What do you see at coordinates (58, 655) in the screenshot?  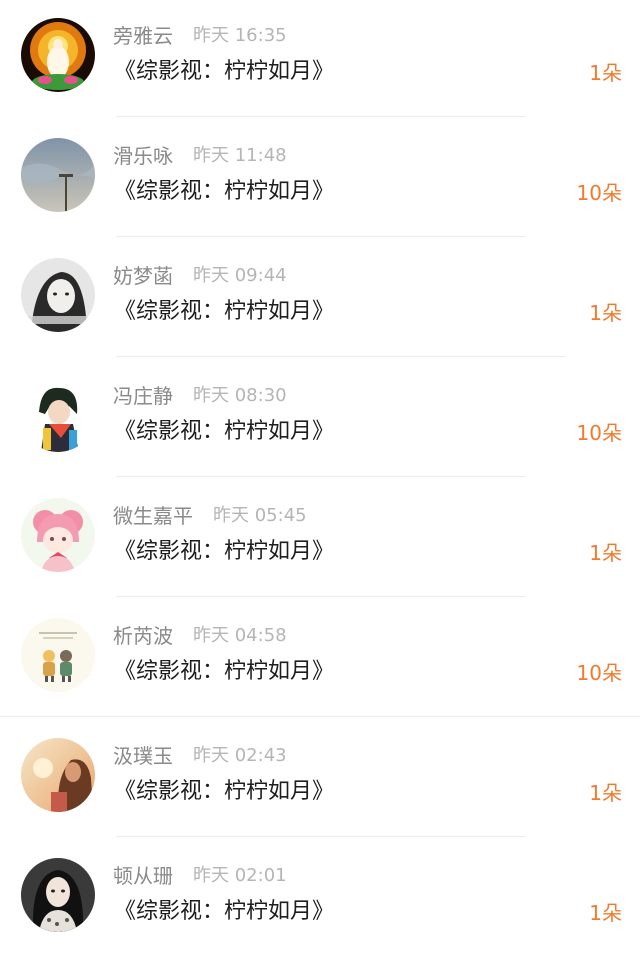 I see `cartoon-kids-avatar-icon` at bounding box center [58, 655].